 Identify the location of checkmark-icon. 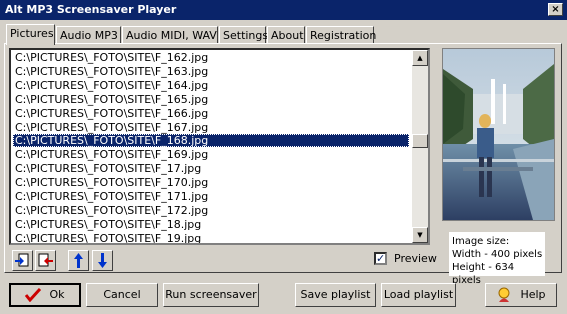
(33, 295).